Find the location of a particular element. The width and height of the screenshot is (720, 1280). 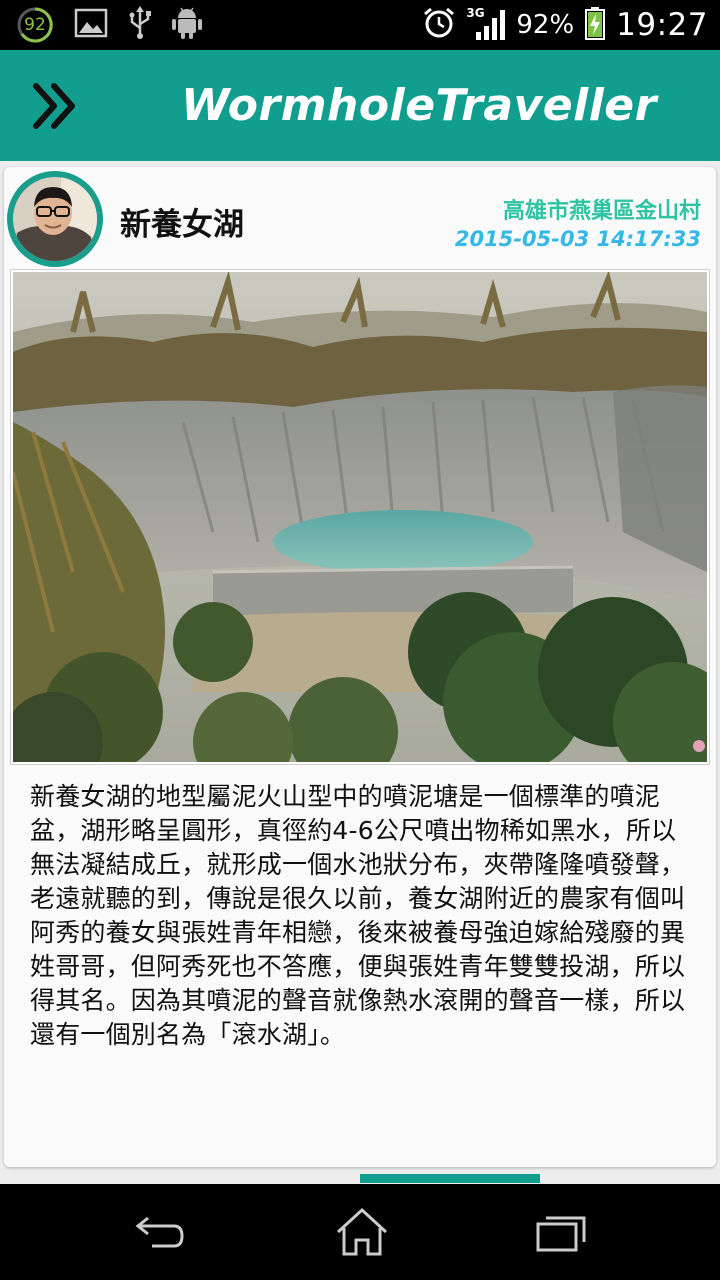

recent-apps-button is located at coordinates (560, 1232).